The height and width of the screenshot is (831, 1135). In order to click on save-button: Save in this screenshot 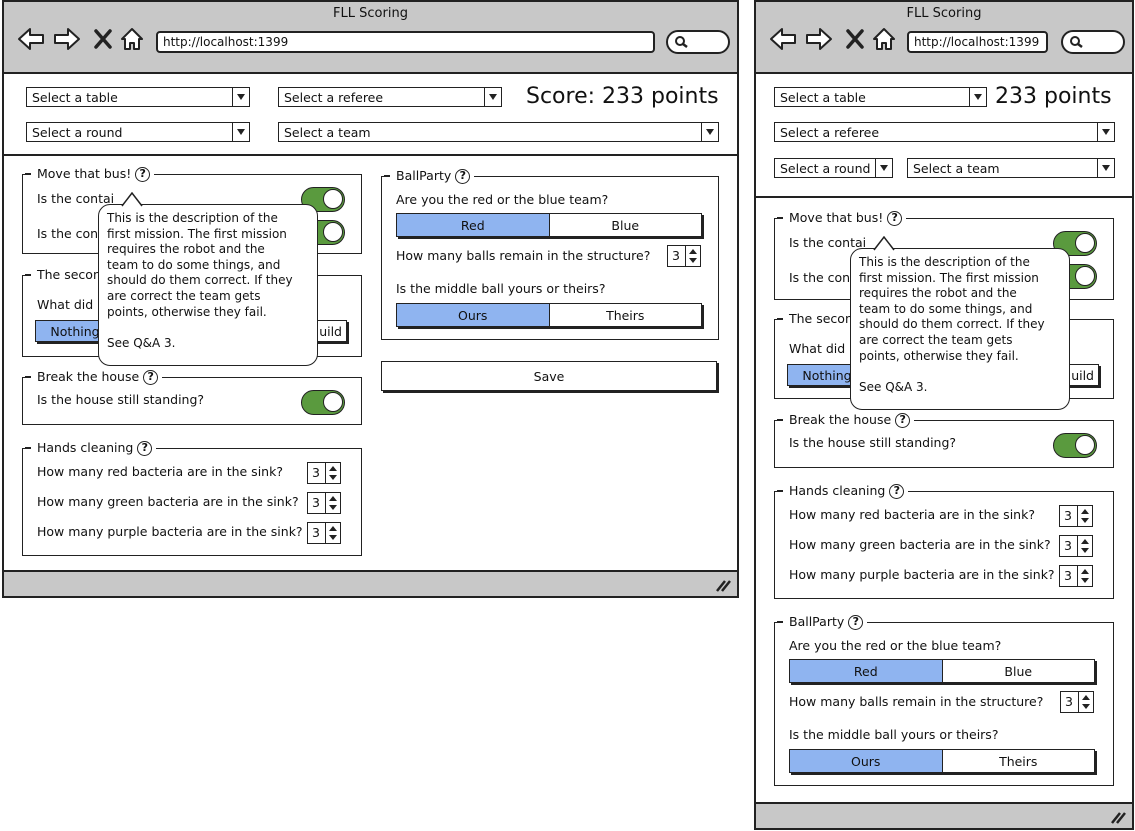, I will do `click(549, 376)`.